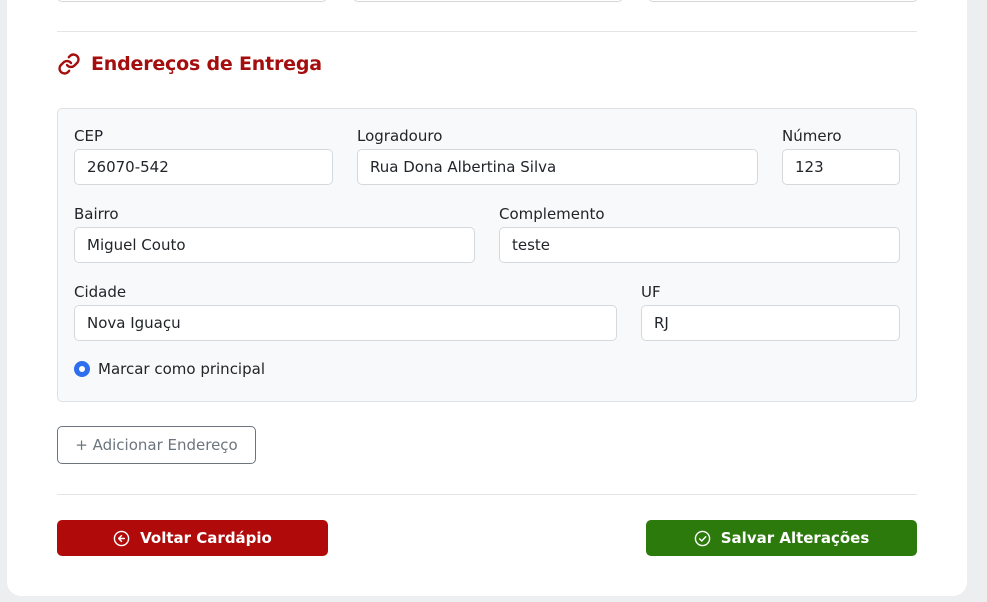  I want to click on principal-option: Marcar como principal, so click(169, 369).